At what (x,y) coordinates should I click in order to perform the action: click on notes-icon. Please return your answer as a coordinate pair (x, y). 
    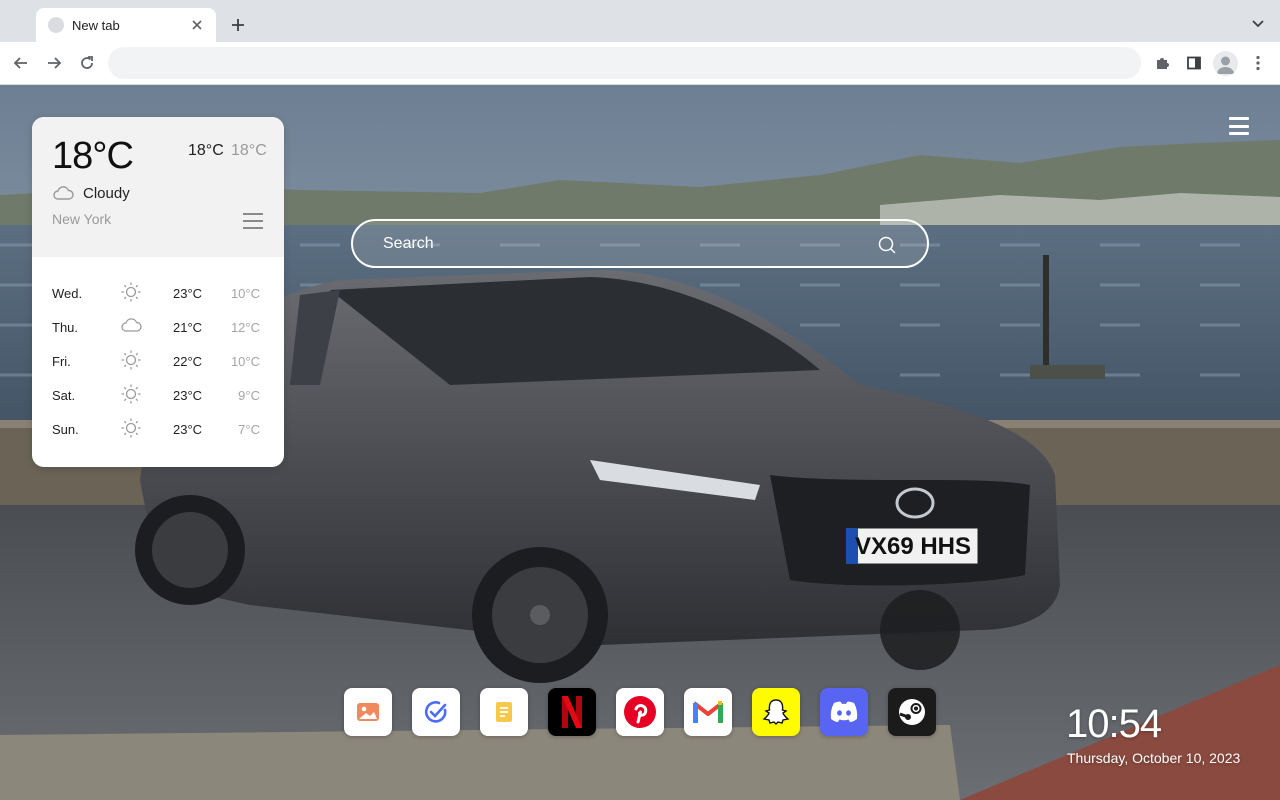
    Looking at the image, I should click on (504, 712).